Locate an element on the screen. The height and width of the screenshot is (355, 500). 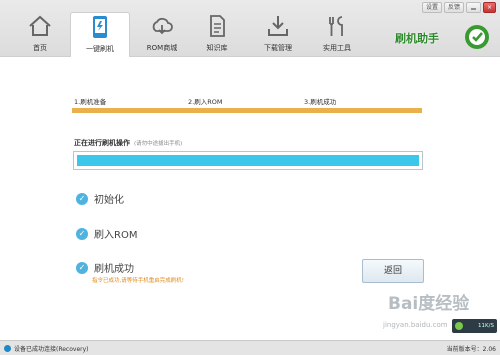
window-controls: 设置 反馈 × is located at coordinates (458, 7).